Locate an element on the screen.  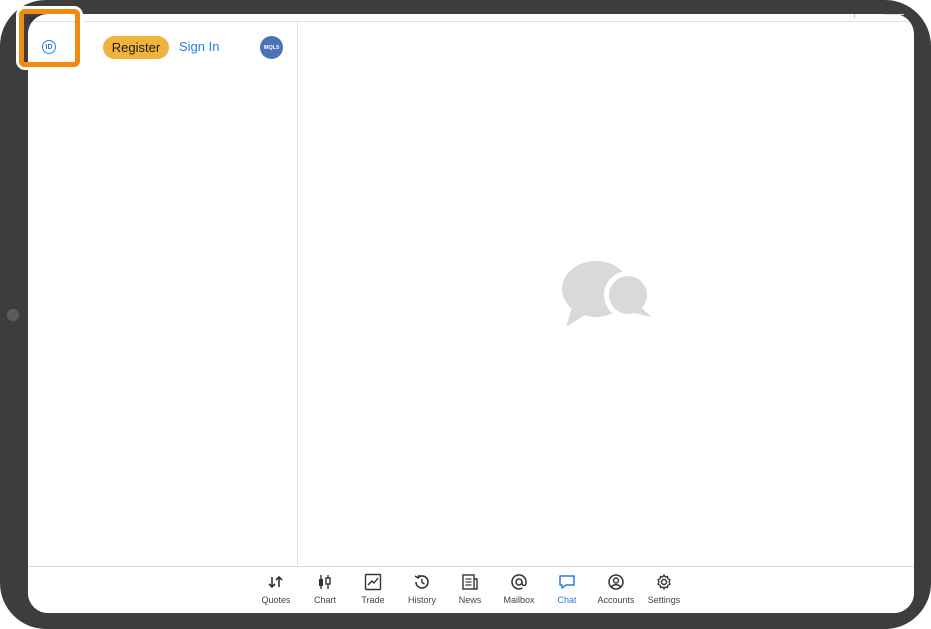
tab-chat: Chat is located at coordinates (567, 590).